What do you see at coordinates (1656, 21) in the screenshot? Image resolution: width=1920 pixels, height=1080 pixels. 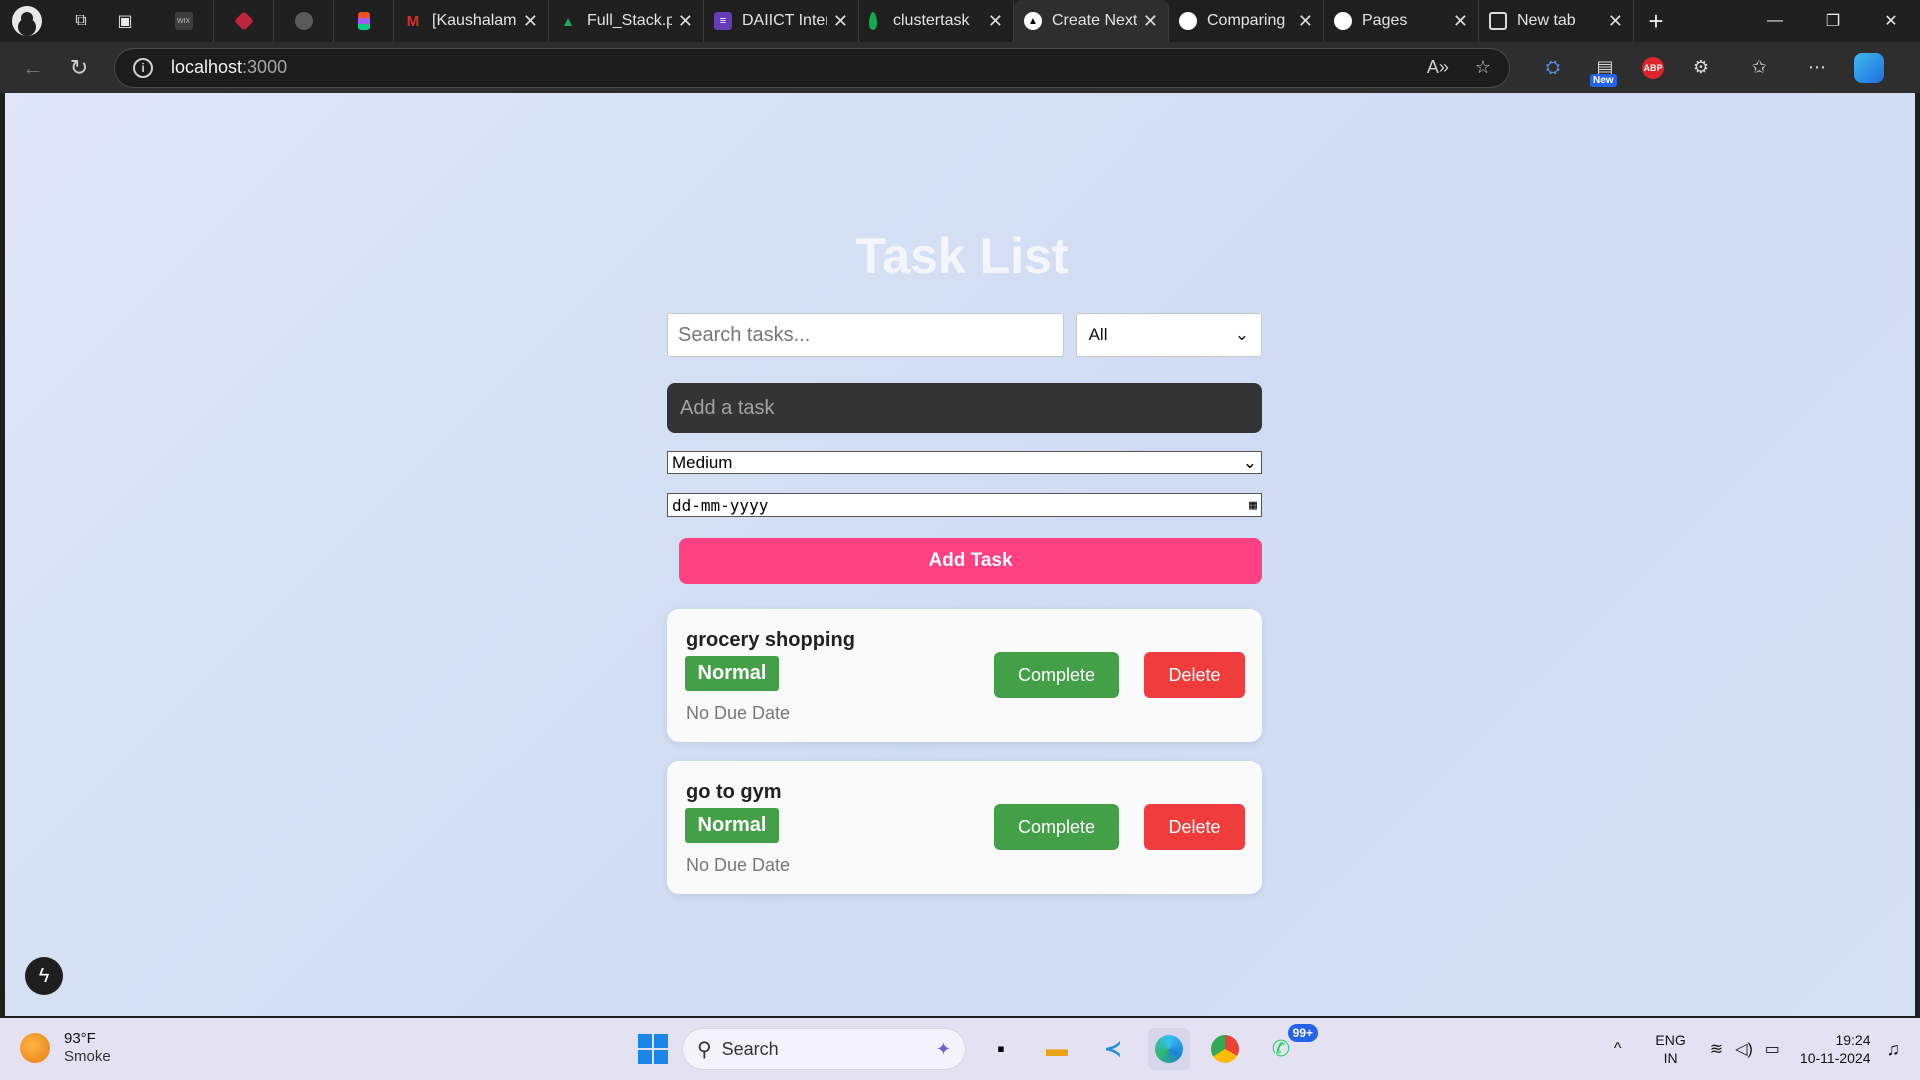 I see `new-tab-button: +` at bounding box center [1656, 21].